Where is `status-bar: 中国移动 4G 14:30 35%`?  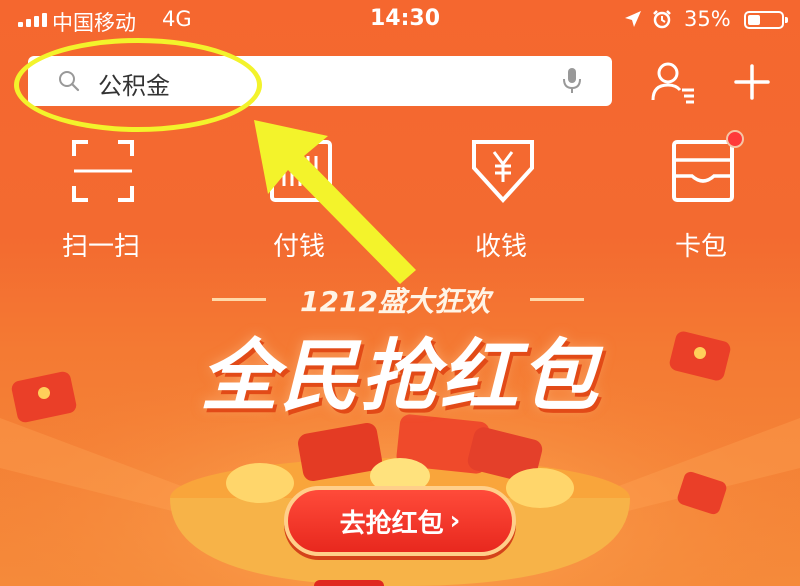
status-bar: 中国移动 4G 14:30 35% is located at coordinates (400, 20).